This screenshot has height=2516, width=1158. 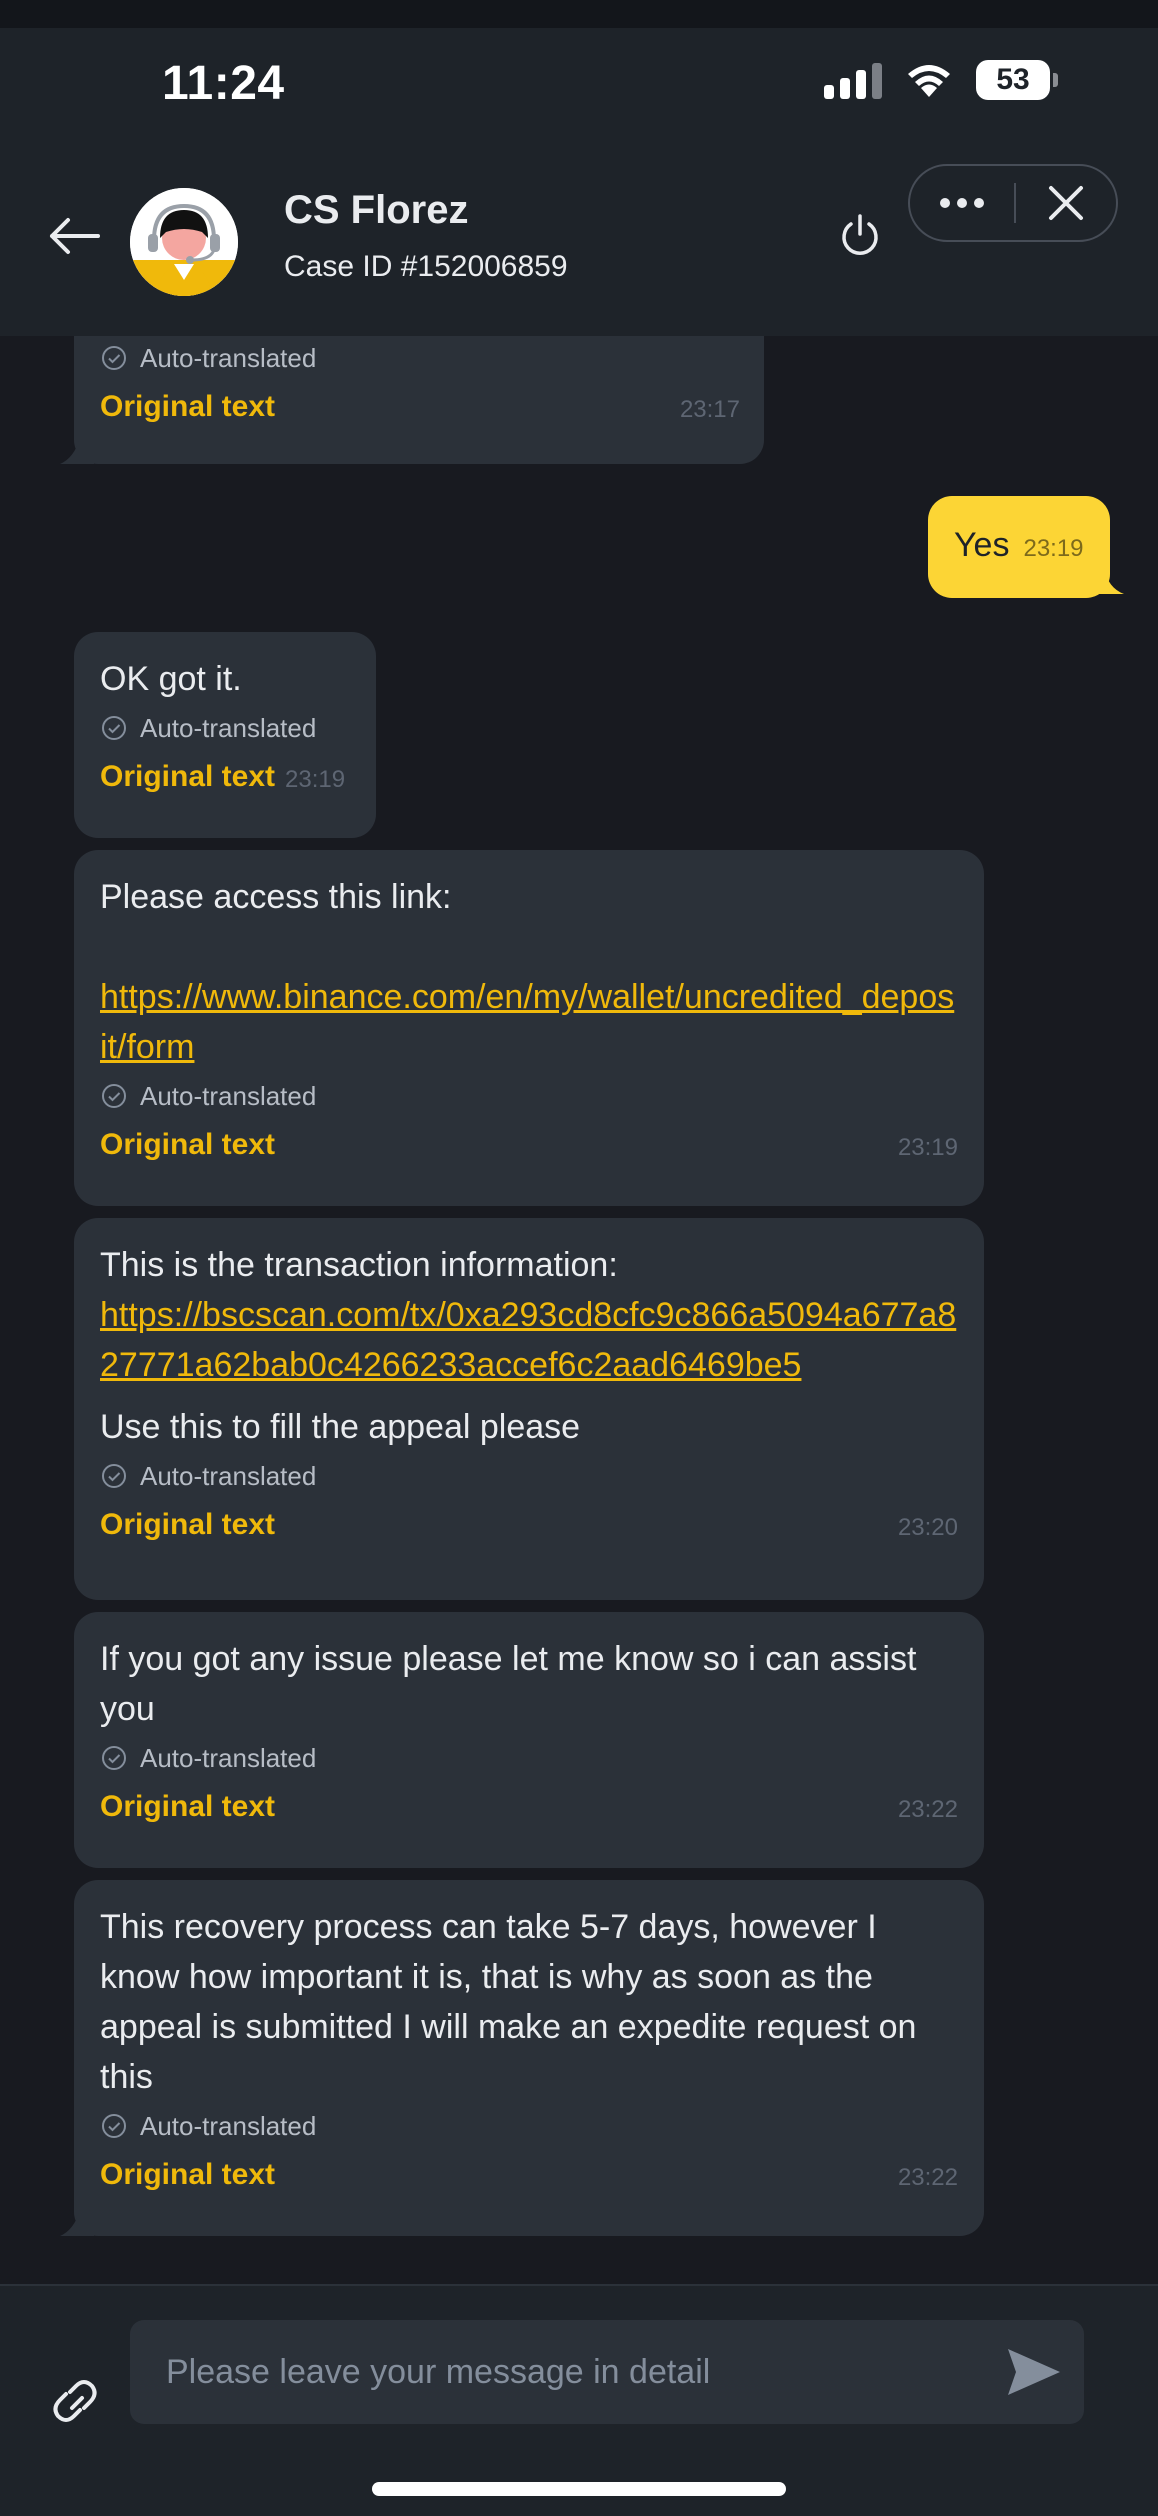 I want to click on message-text: Please access this link:, so click(x=276, y=897).